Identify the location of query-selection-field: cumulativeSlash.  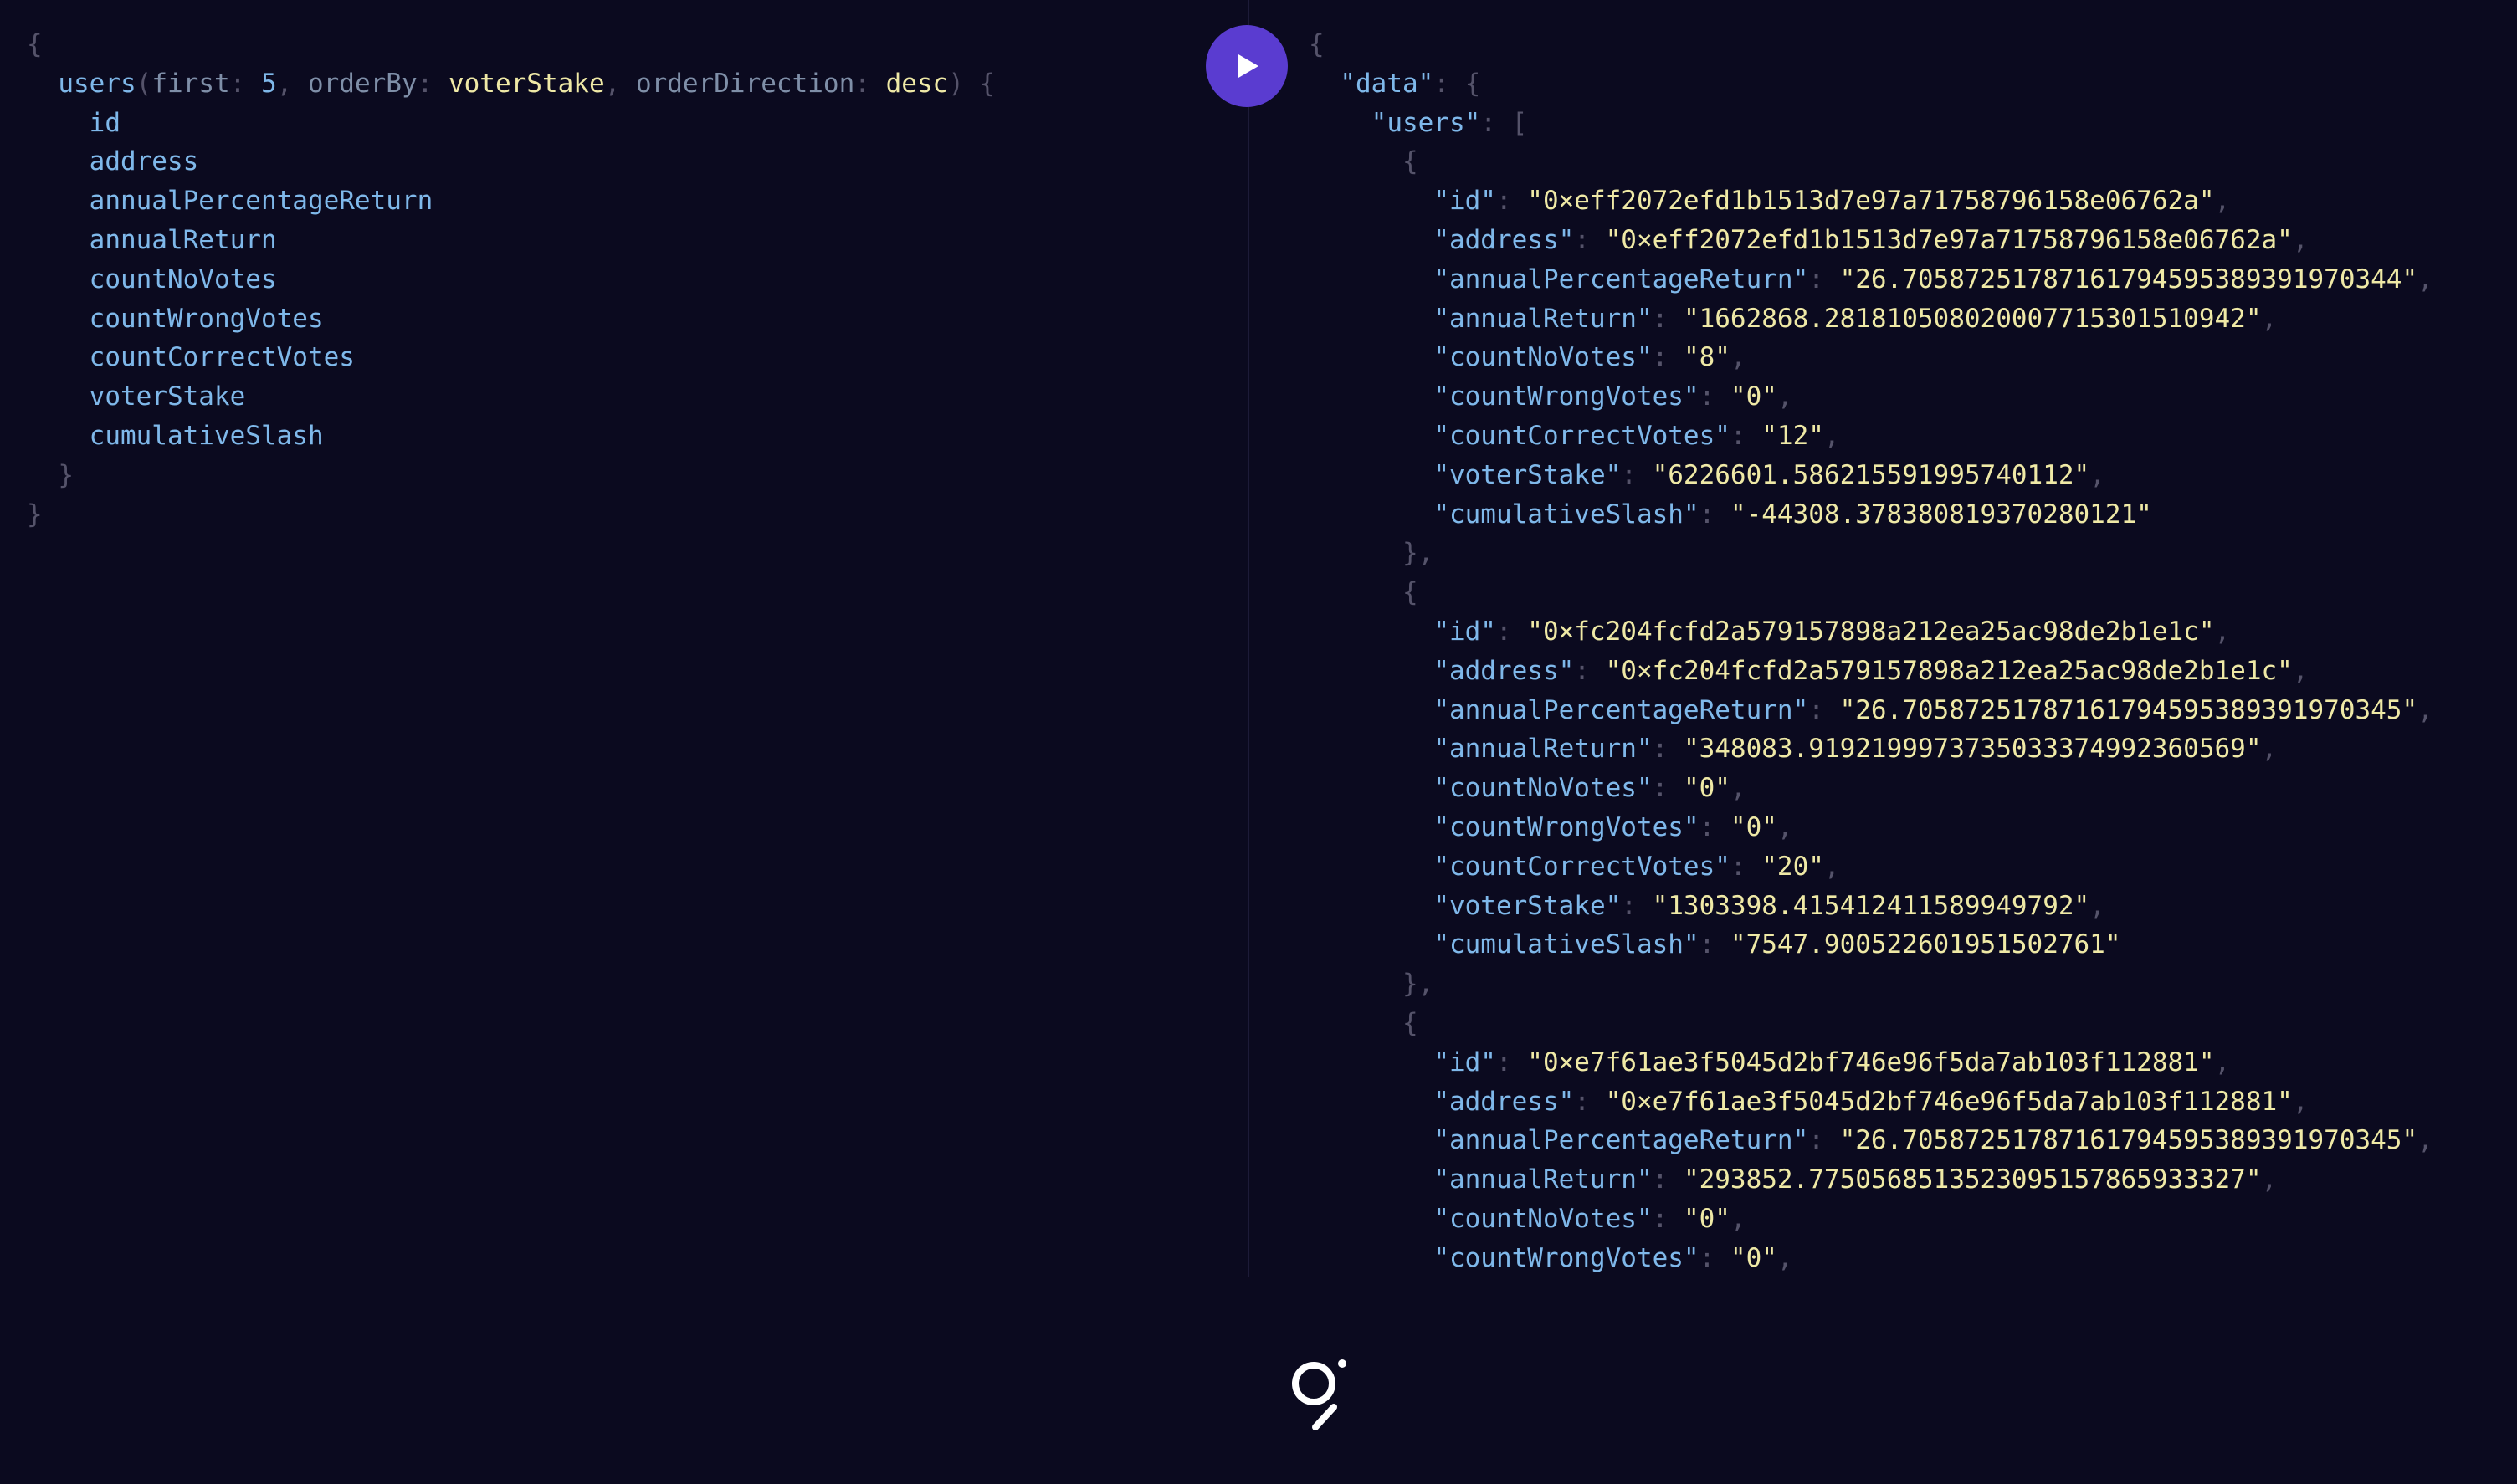
(206, 435).